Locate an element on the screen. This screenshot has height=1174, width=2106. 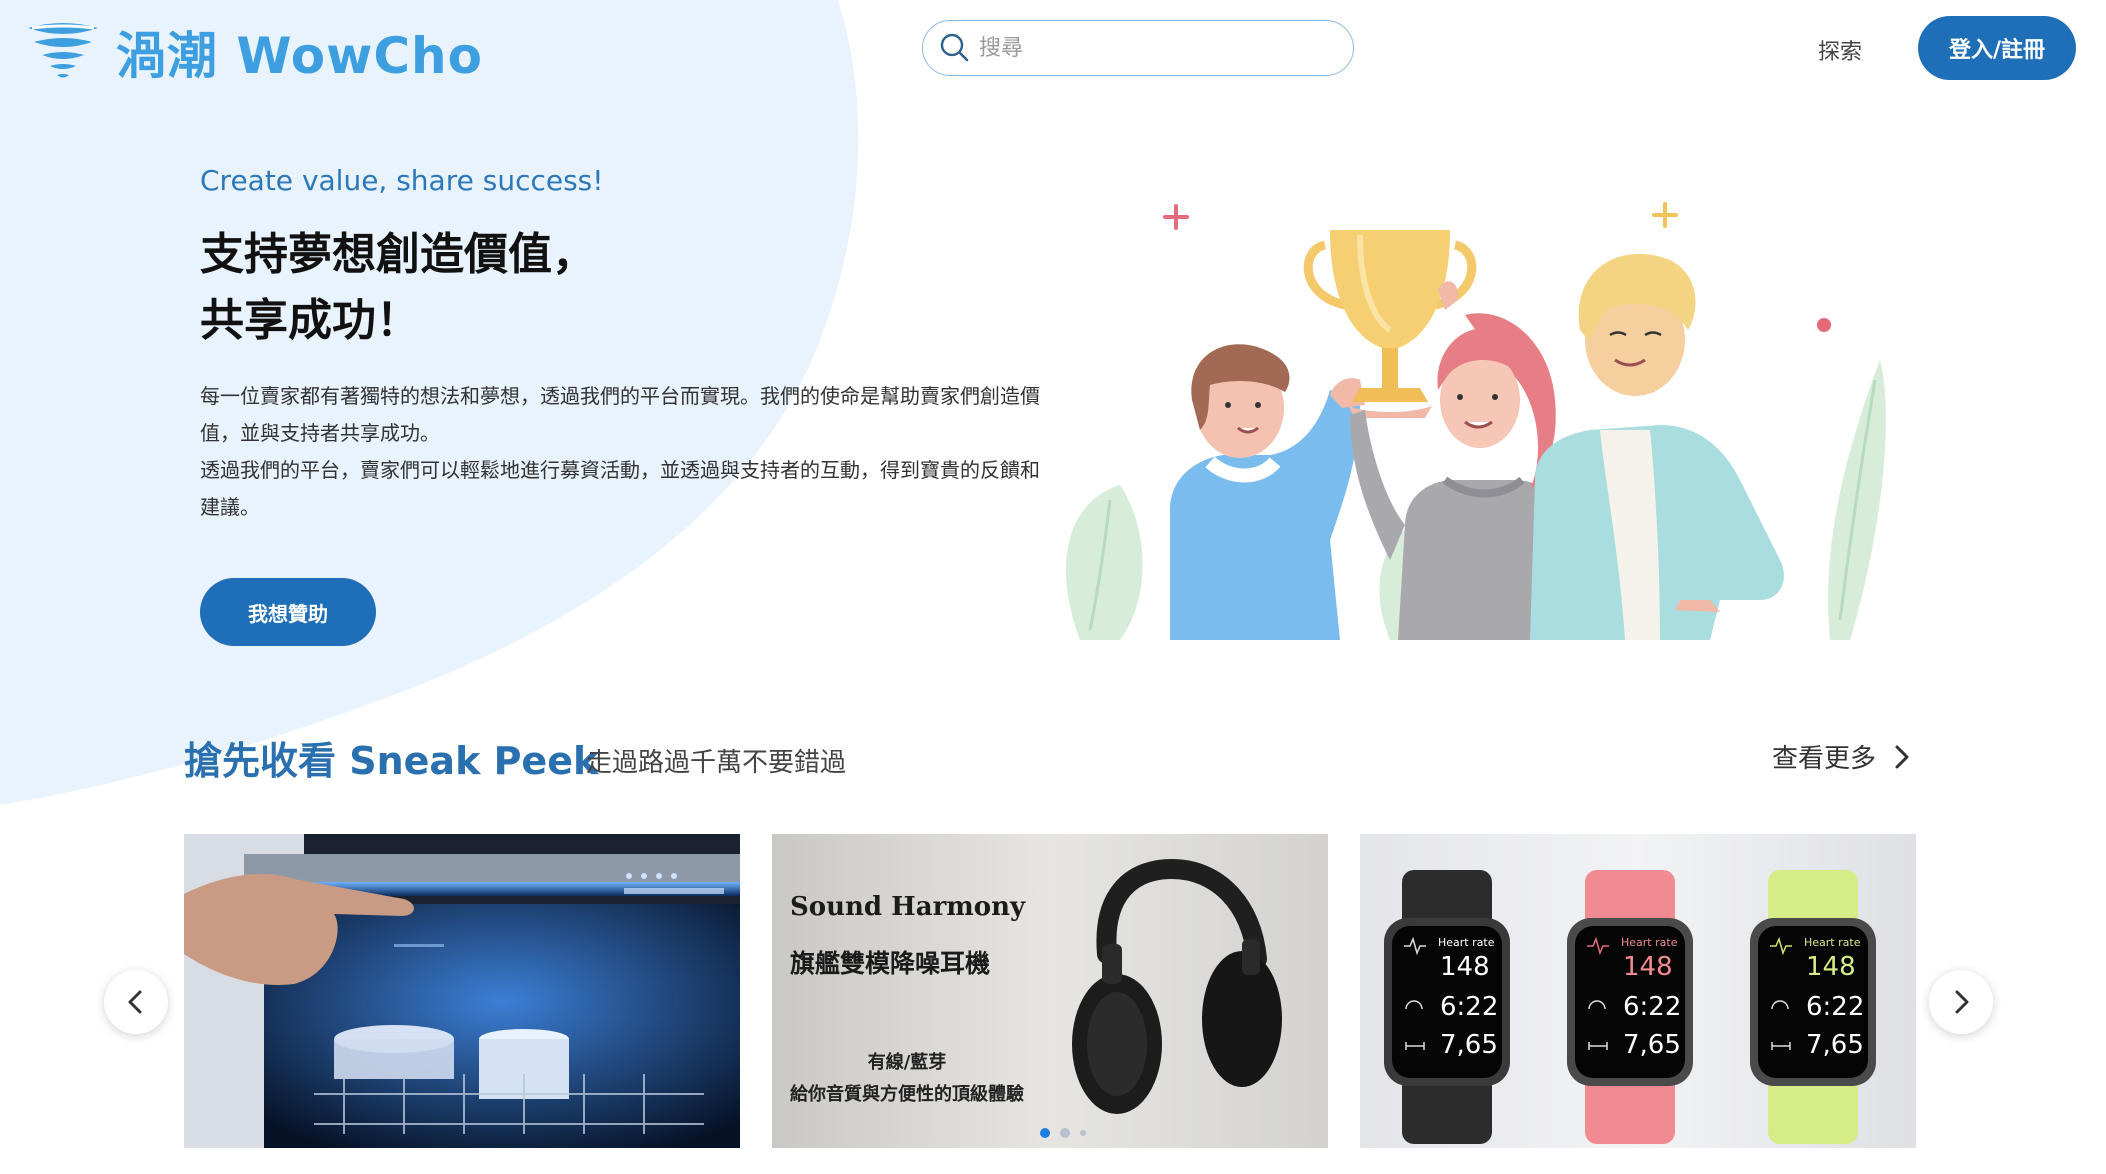
chevron-left-icon is located at coordinates (135, 1002).